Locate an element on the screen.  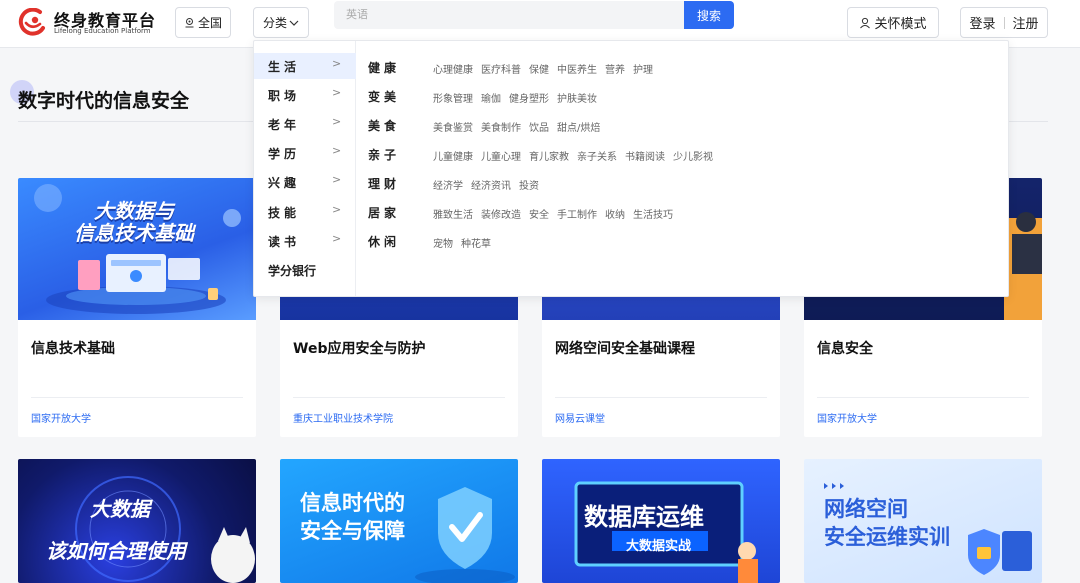
subcategory-title: 美食 is located at coordinates (384, 125).